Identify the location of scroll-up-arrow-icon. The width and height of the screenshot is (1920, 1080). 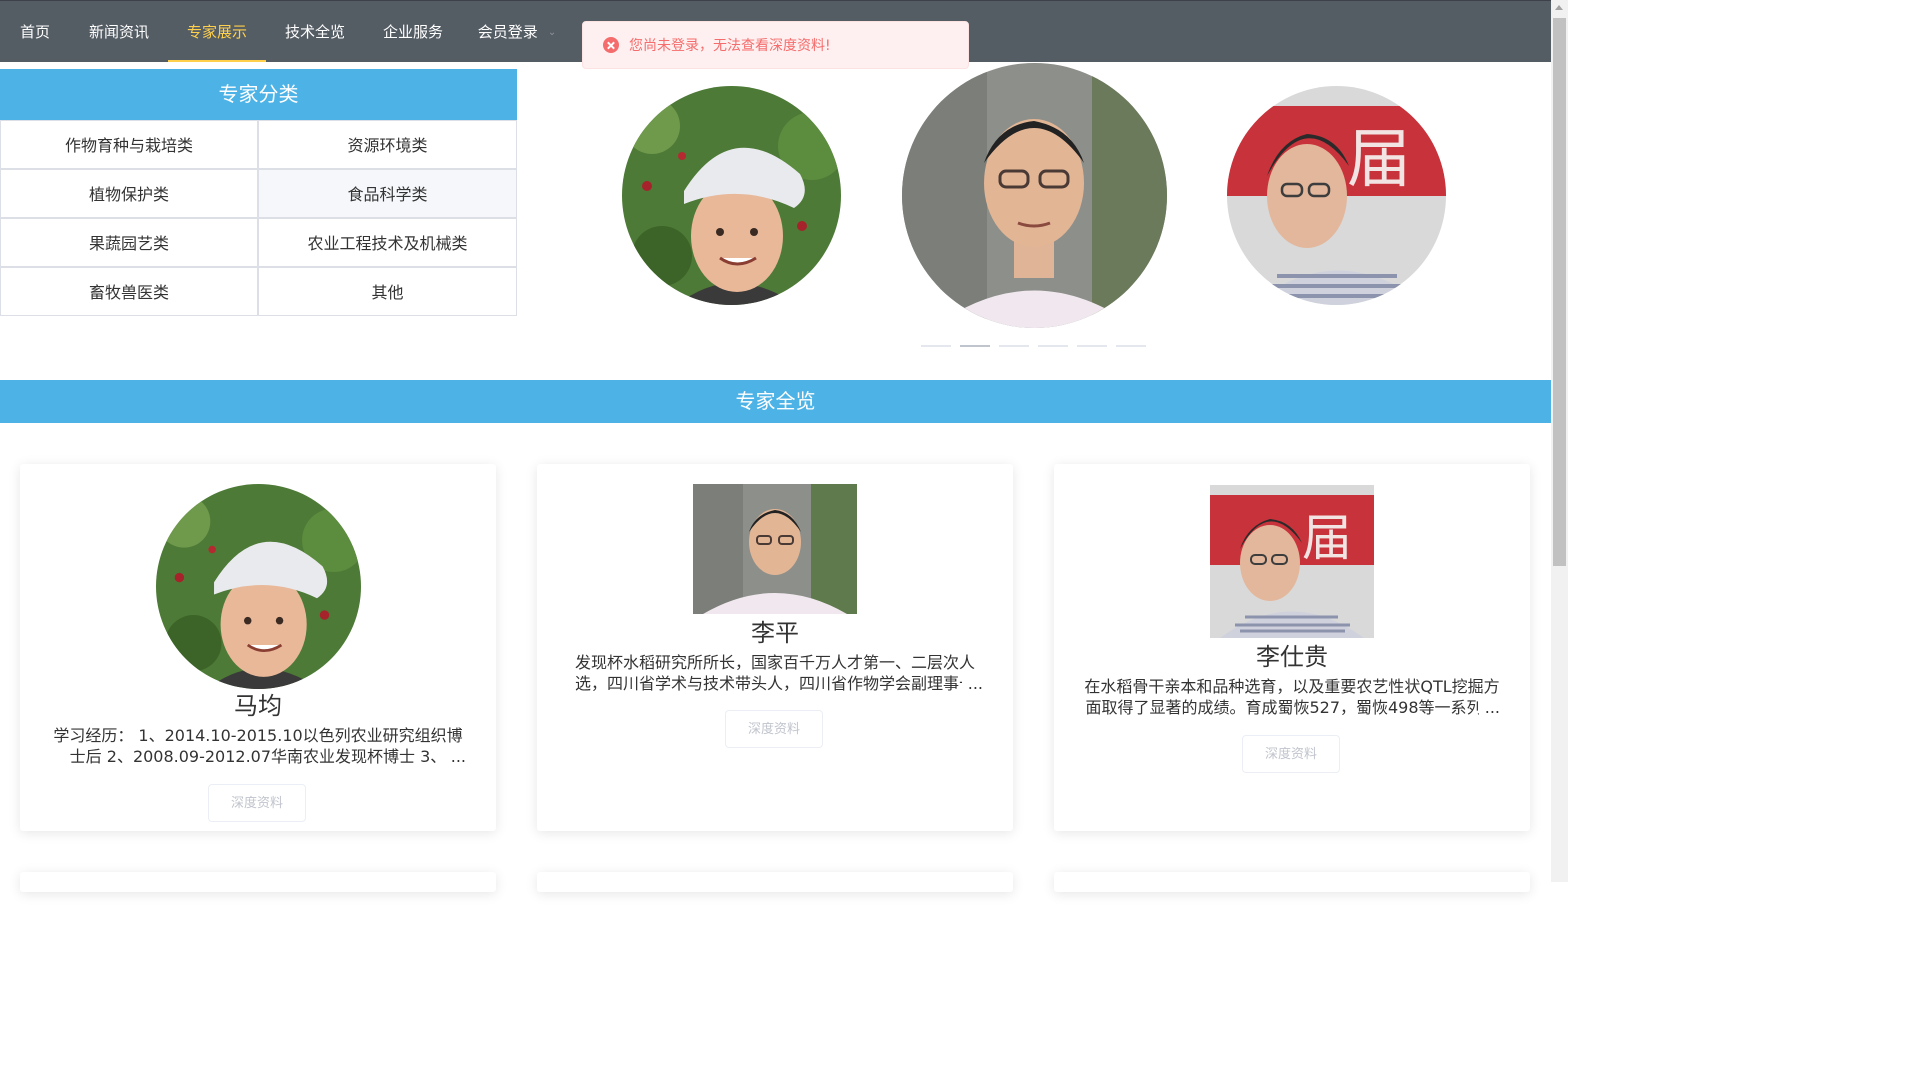
(1559, 7).